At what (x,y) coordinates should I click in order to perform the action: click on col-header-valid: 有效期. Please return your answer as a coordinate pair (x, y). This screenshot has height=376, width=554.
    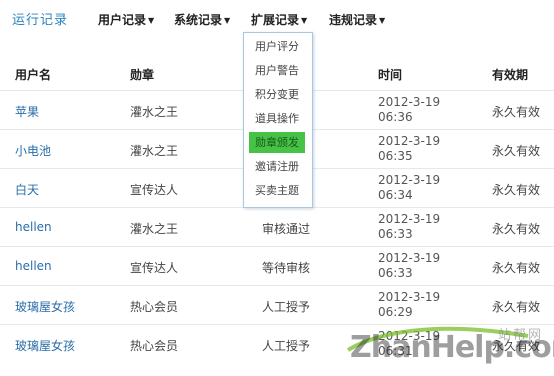
    Looking at the image, I should click on (510, 75).